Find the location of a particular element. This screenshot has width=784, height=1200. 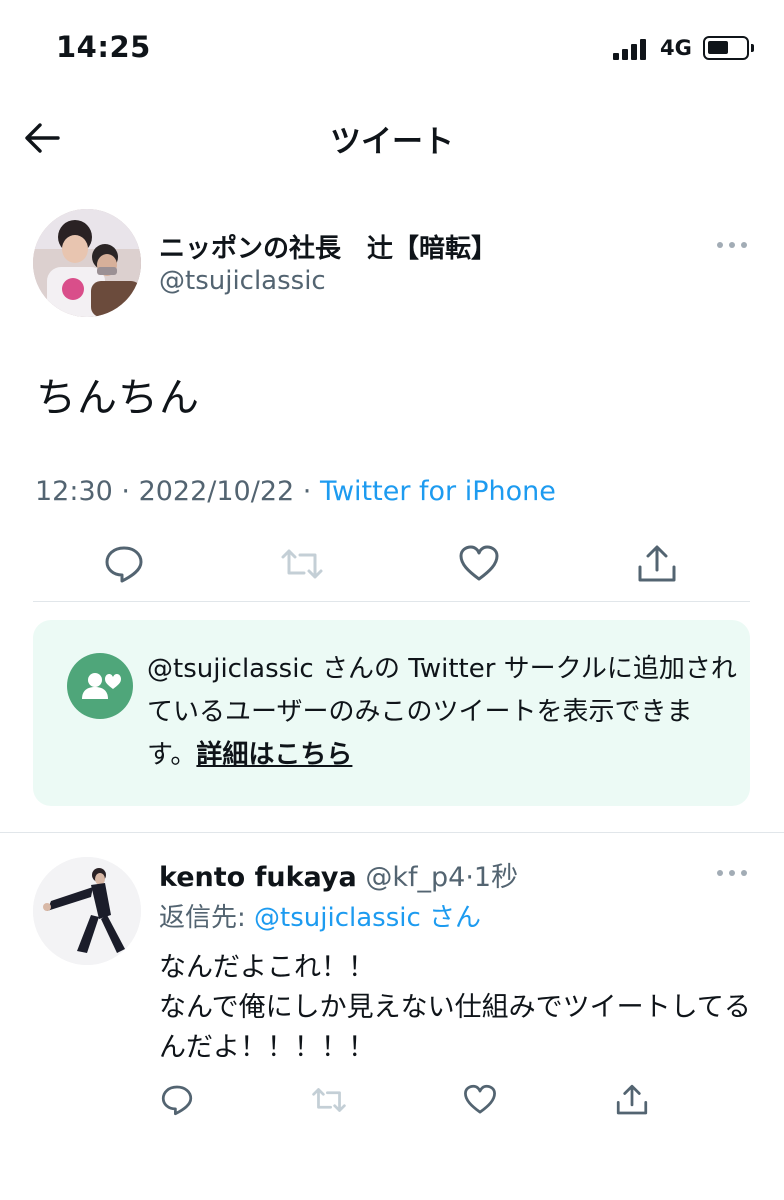

author-handle: @tsujiclassic is located at coordinates (242, 281).